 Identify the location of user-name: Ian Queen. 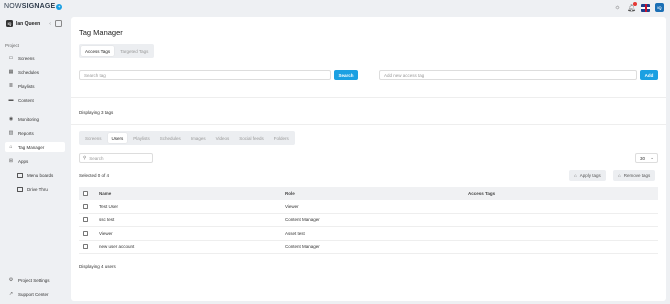
(28, 23).